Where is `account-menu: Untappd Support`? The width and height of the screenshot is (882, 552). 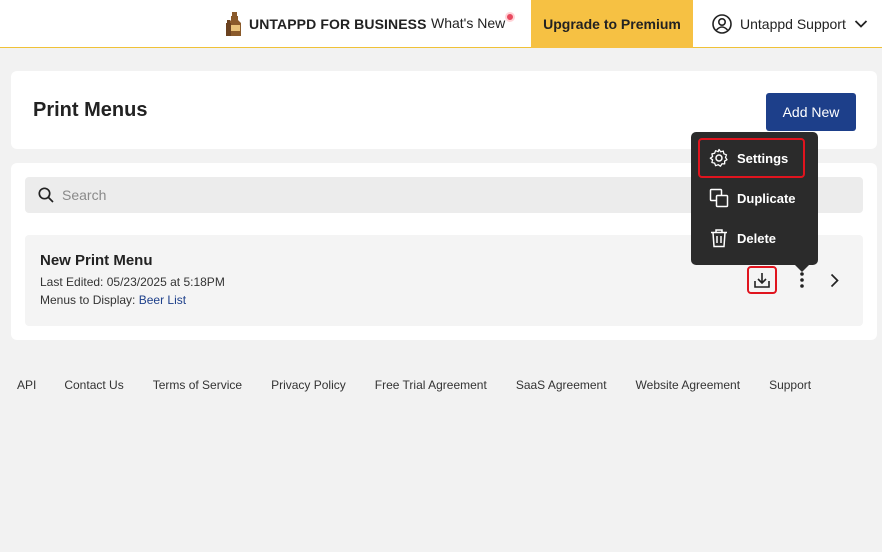 account-menu: Untappd Support is located at coordinates (790, 24).